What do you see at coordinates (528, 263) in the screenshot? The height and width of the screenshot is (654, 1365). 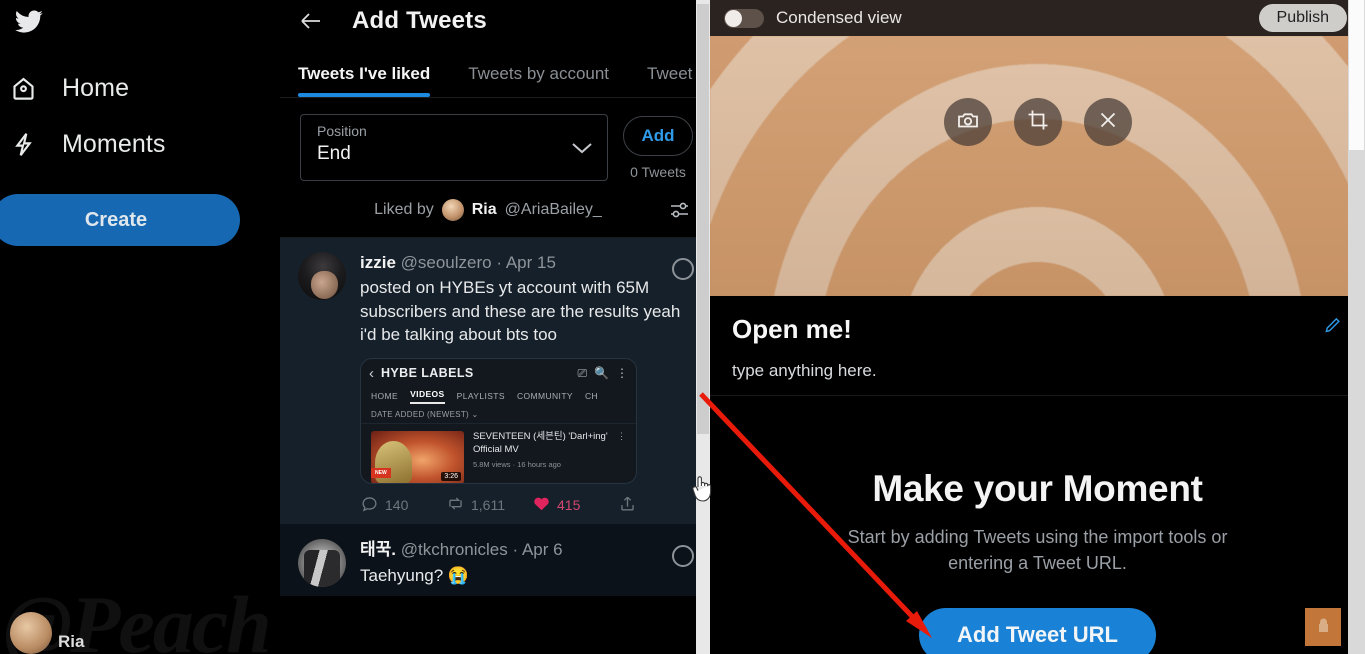 I see `tweet-meta: izzie @seoulzero · Apr 15` at bounding box center [528, 263].